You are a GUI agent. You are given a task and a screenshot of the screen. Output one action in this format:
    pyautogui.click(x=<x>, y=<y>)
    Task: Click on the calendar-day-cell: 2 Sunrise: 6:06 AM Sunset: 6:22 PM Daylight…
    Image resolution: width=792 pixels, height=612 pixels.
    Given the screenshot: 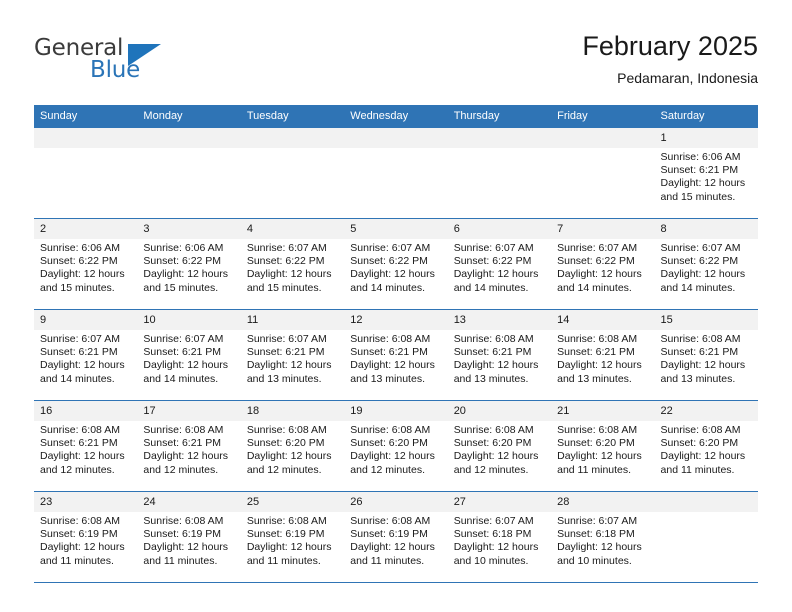 What is the action you would take?
    pyautogui.click(x=86, y=264)
    